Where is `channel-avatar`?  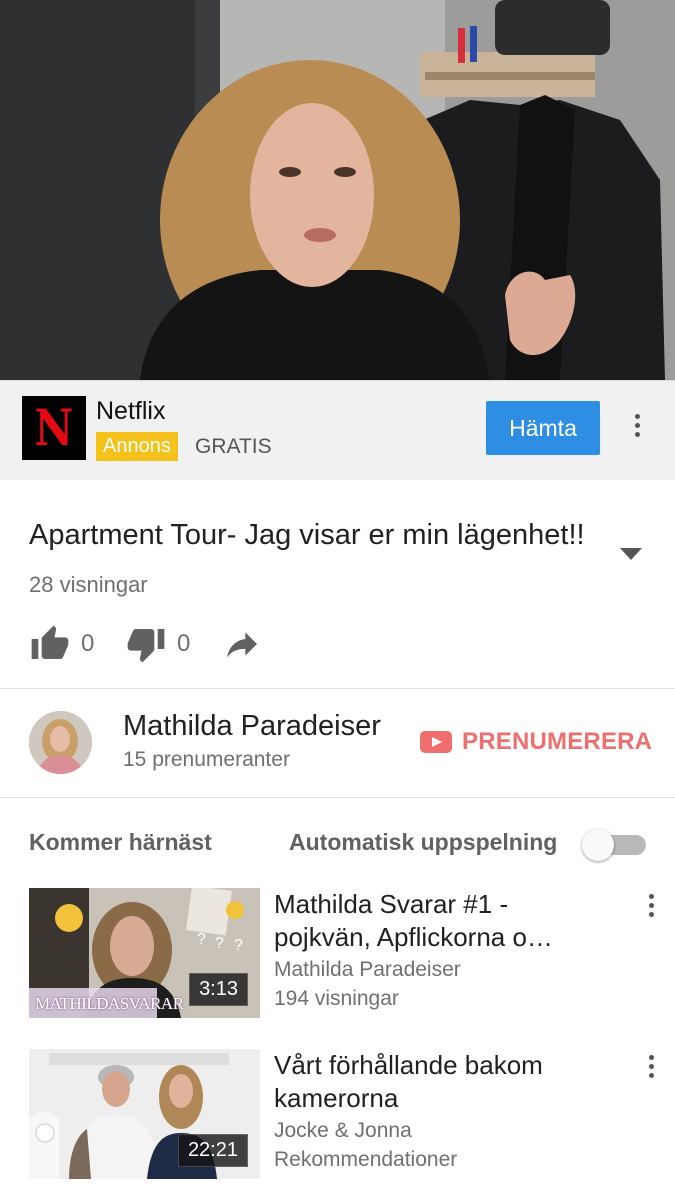 channel-avatar is located at coordinates (60, 742).